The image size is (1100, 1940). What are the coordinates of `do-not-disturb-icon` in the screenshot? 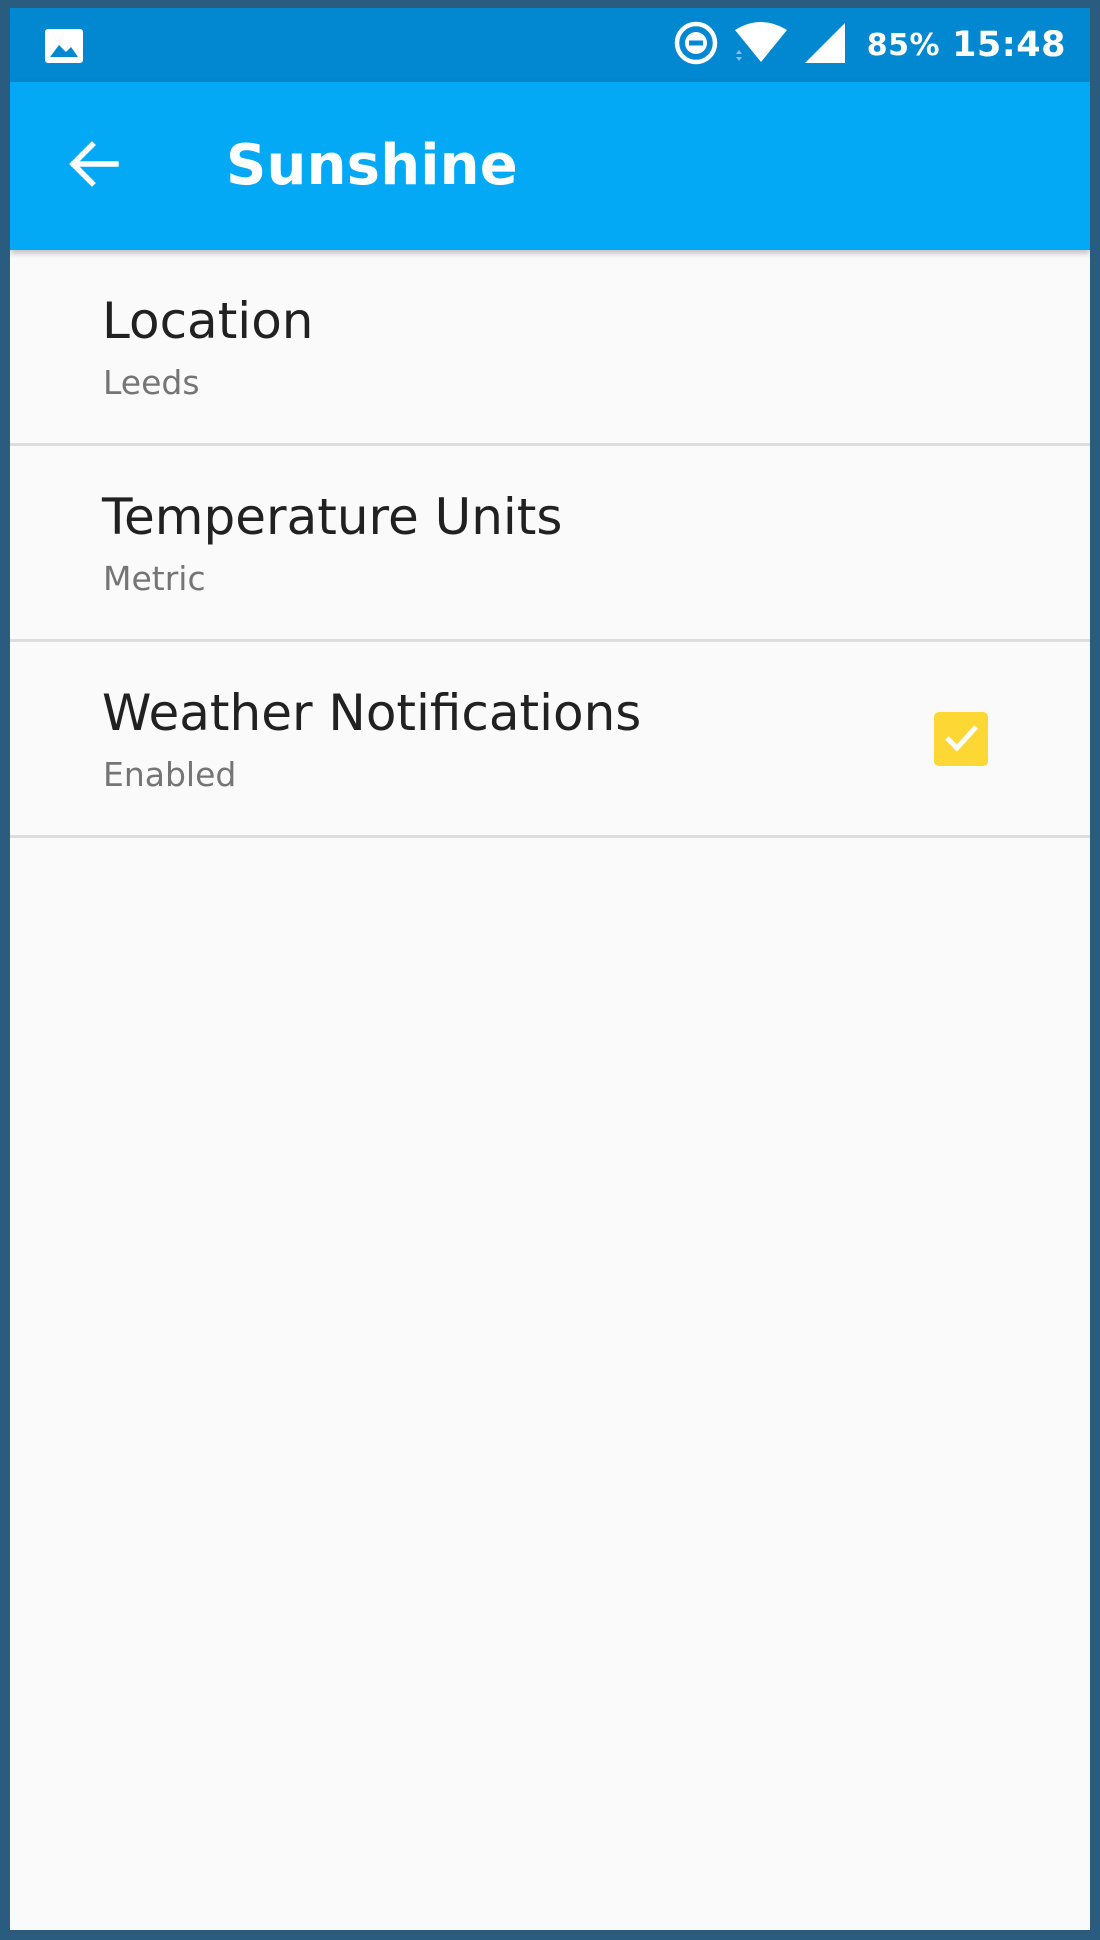 It's located at (696, 45).